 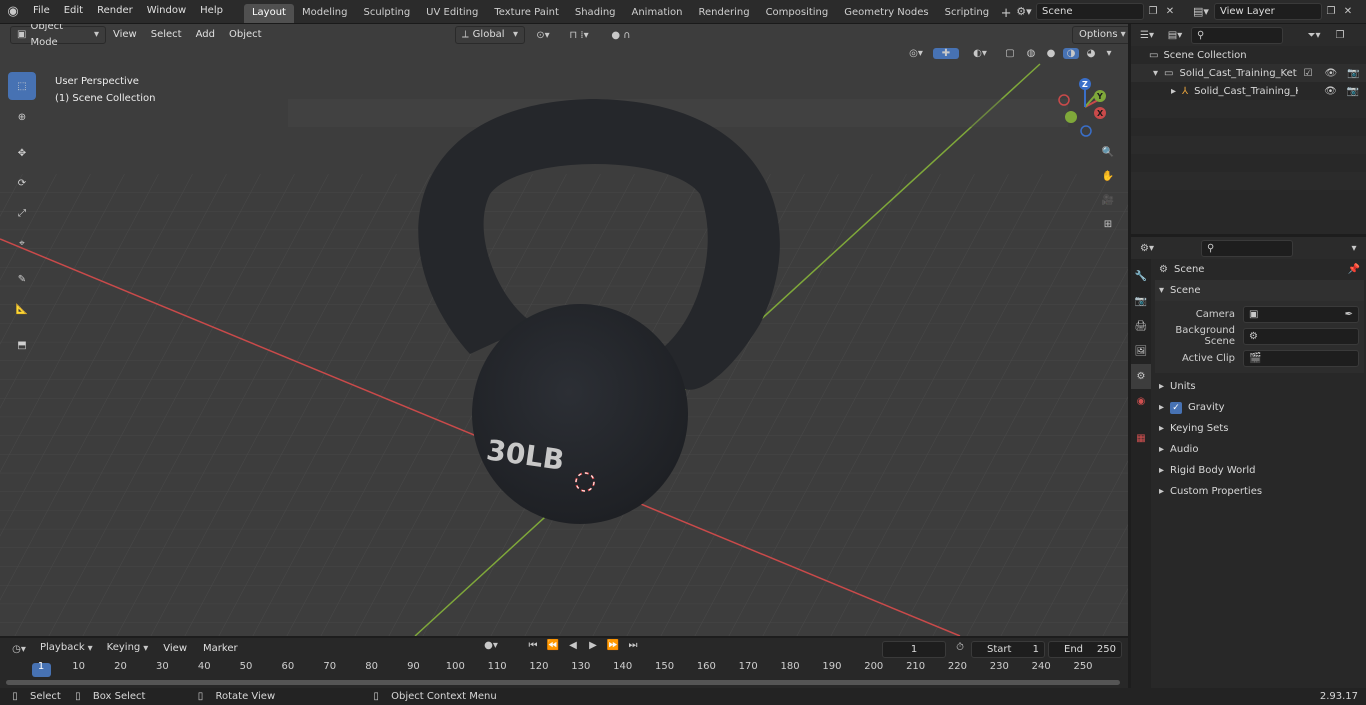 I want to click on pan-hand-icon: ✋, so click(x=1108, y=176).